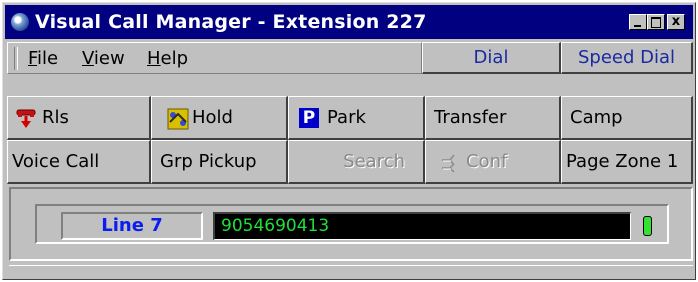 The width and height of the screenshot is (698, 282). Describe the element at coordinates (219, 162) in the screenshot. I see `grp-pickup-button: Grp Pickup` at that location.